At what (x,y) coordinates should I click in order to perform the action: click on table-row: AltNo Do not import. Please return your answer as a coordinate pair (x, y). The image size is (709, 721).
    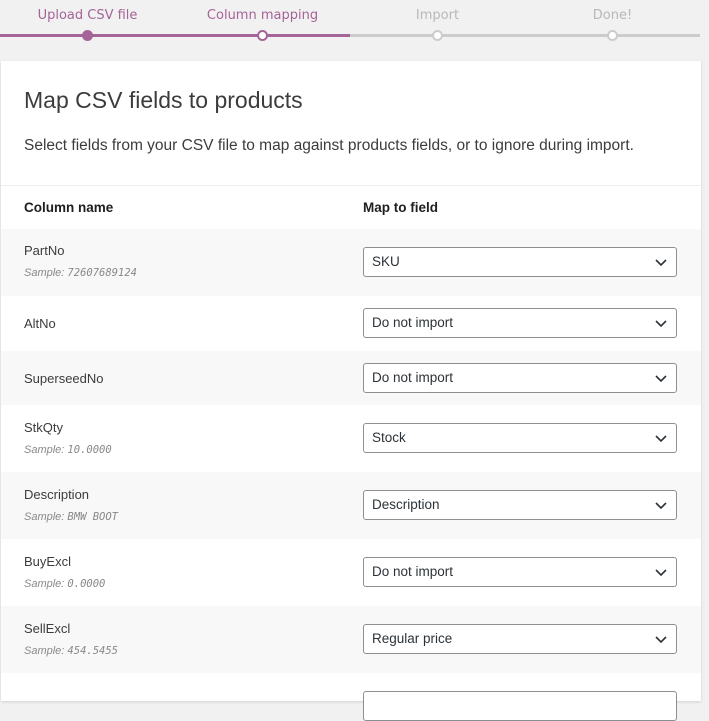
    Looking at the image, I should click on (351, 323).